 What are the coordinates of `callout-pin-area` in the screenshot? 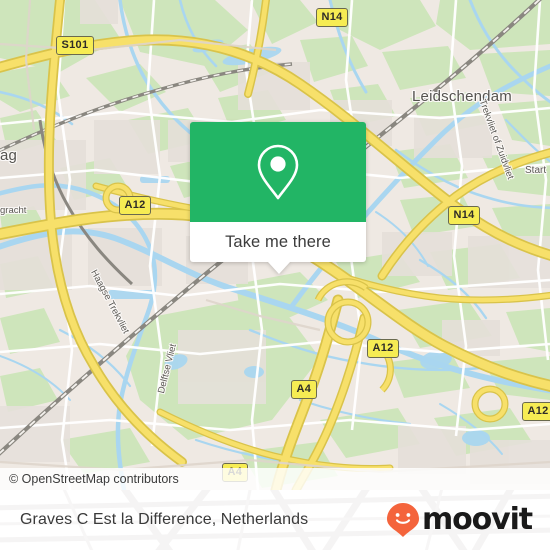 It's located at (278, 172).